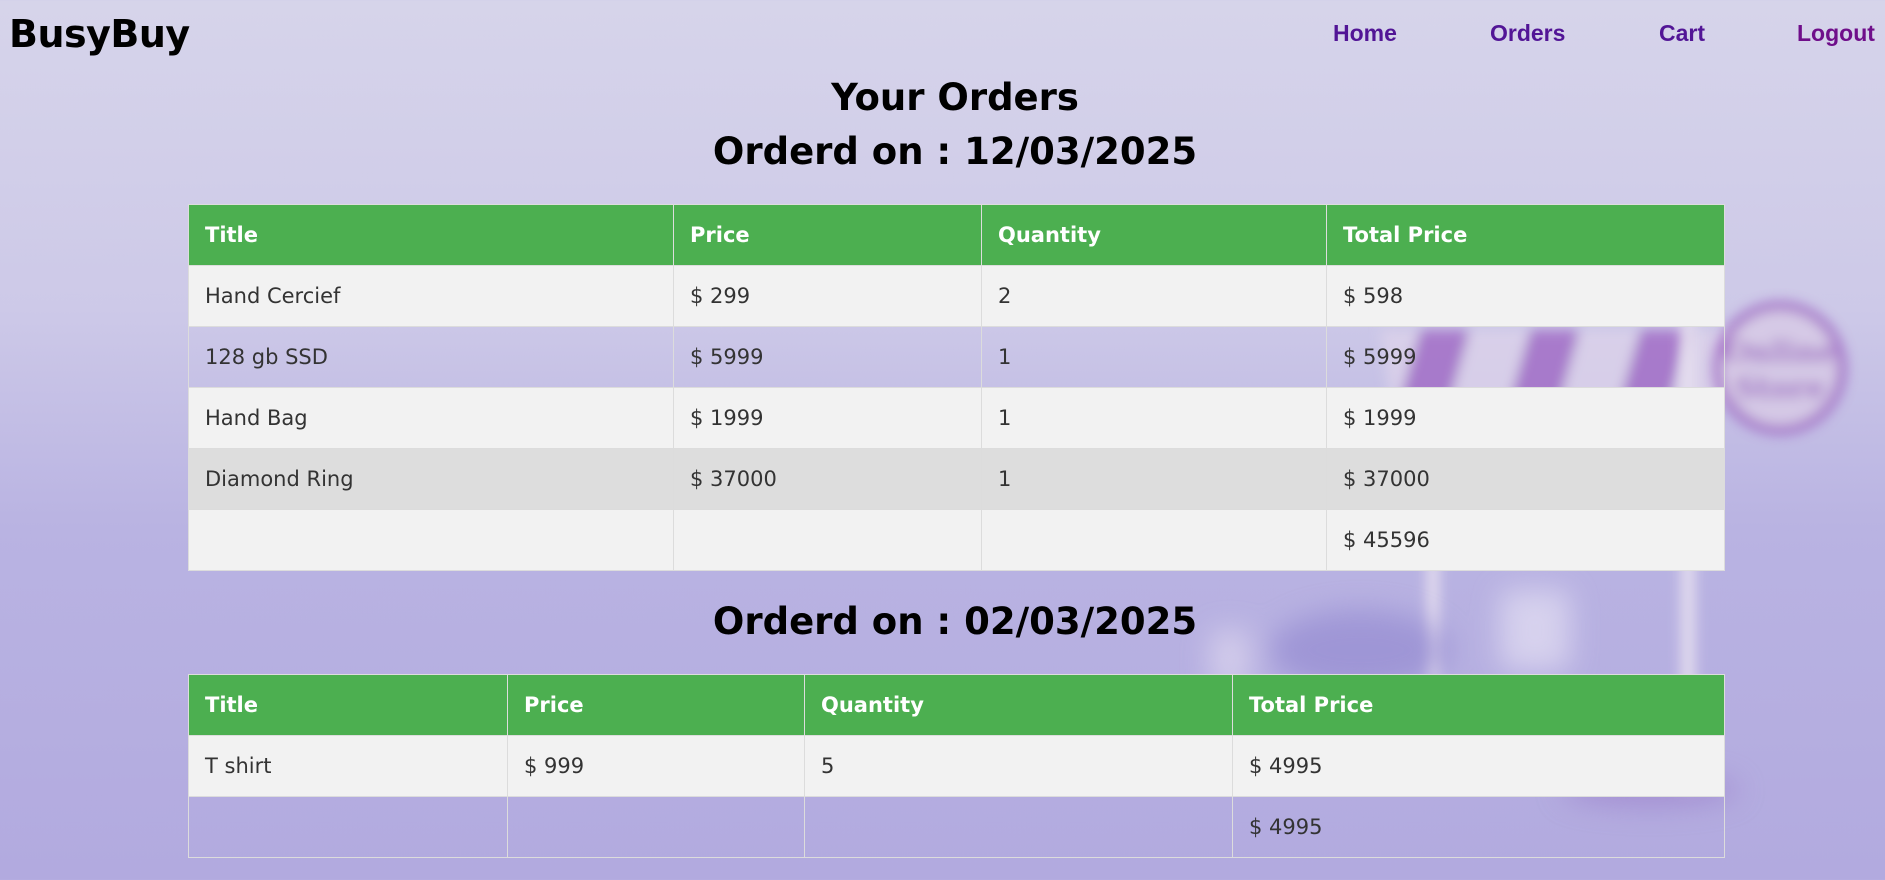 This screenshot has height=880, width=1885. I want to click on item-price: $ 1999, so click(827, 418).